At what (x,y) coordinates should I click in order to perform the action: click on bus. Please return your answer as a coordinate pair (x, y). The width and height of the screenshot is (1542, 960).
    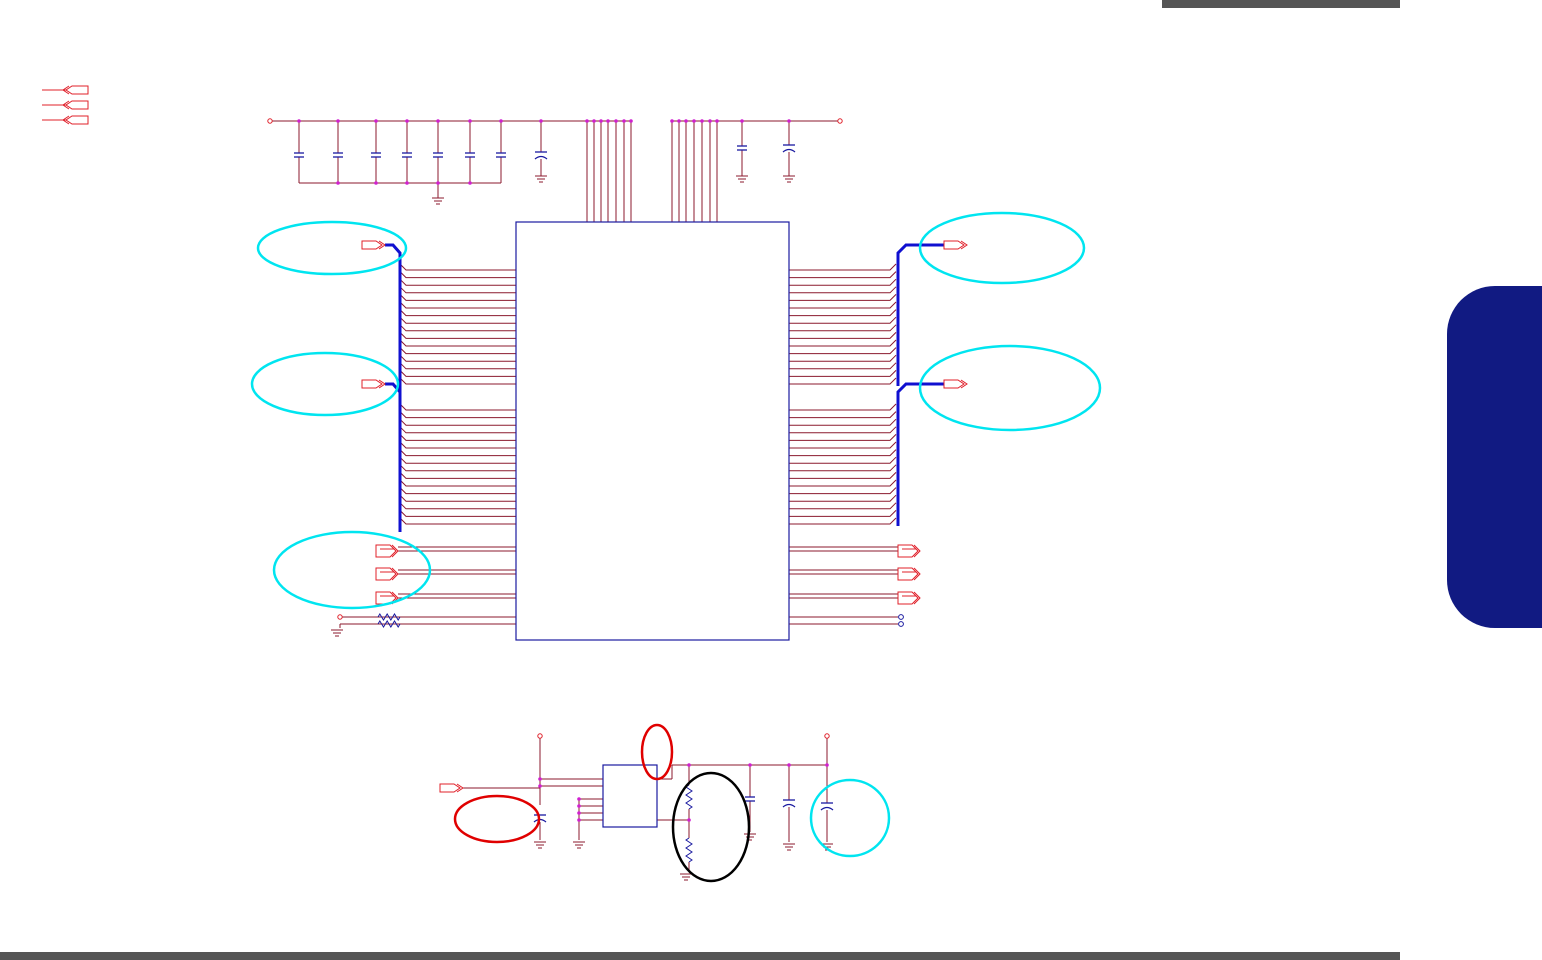
    Looking at the image, I should click on (920, 454).